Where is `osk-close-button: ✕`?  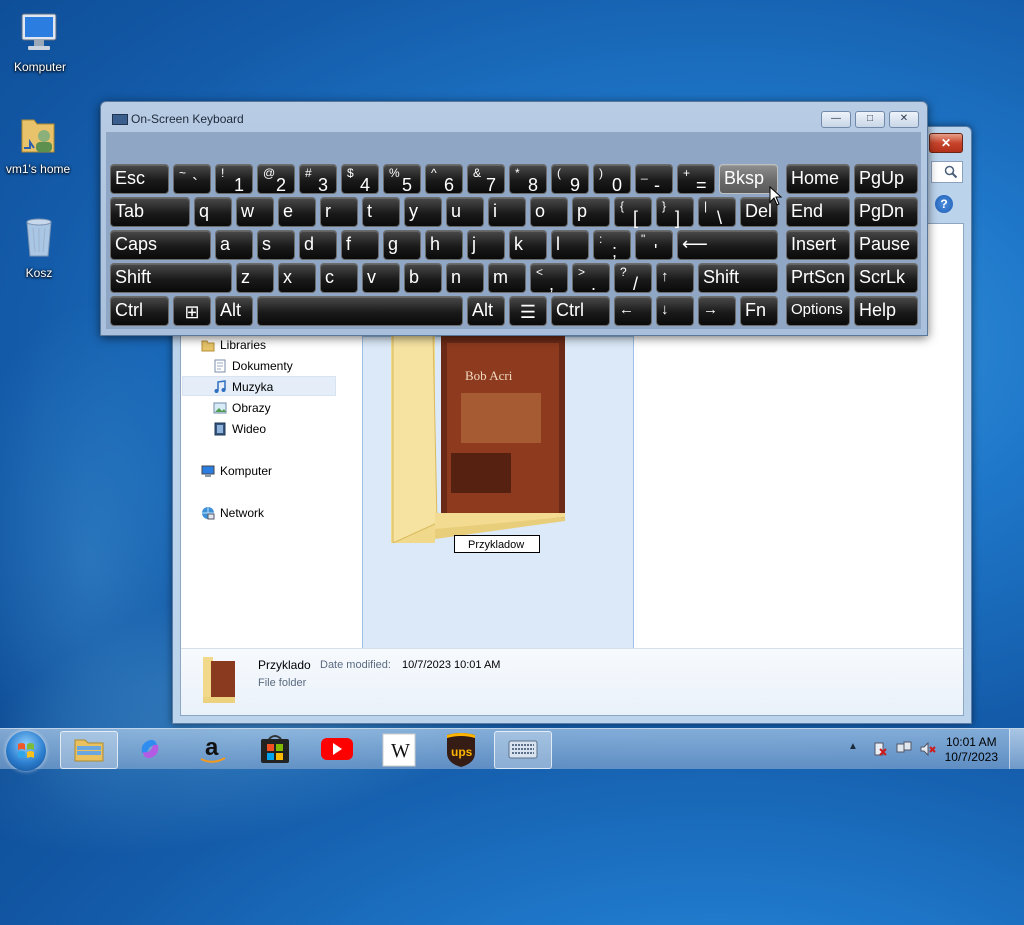
osk-close-button: ✕ is located at coordinates (904, 119).